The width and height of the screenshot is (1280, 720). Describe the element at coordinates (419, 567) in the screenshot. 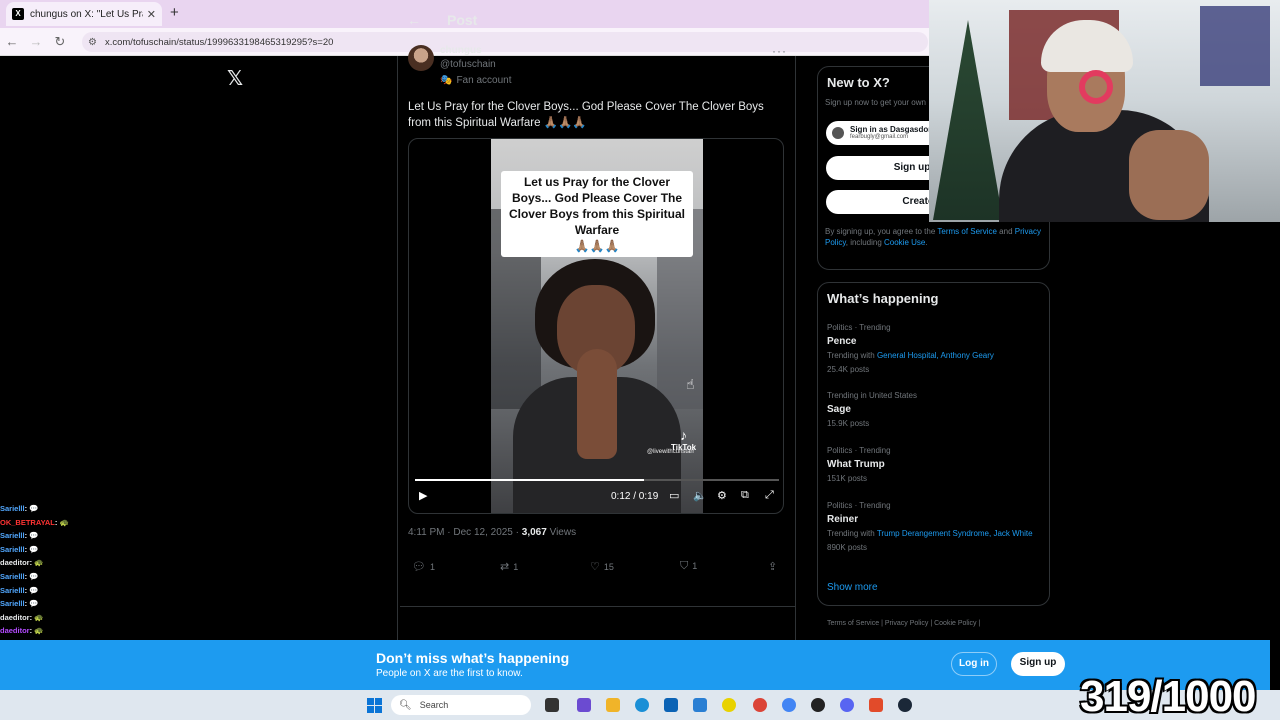

I see `reply-icon: 💬︎` at that location.